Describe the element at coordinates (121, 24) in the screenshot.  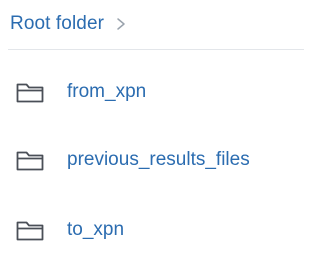
I see `chevron-right-icon` at that location.